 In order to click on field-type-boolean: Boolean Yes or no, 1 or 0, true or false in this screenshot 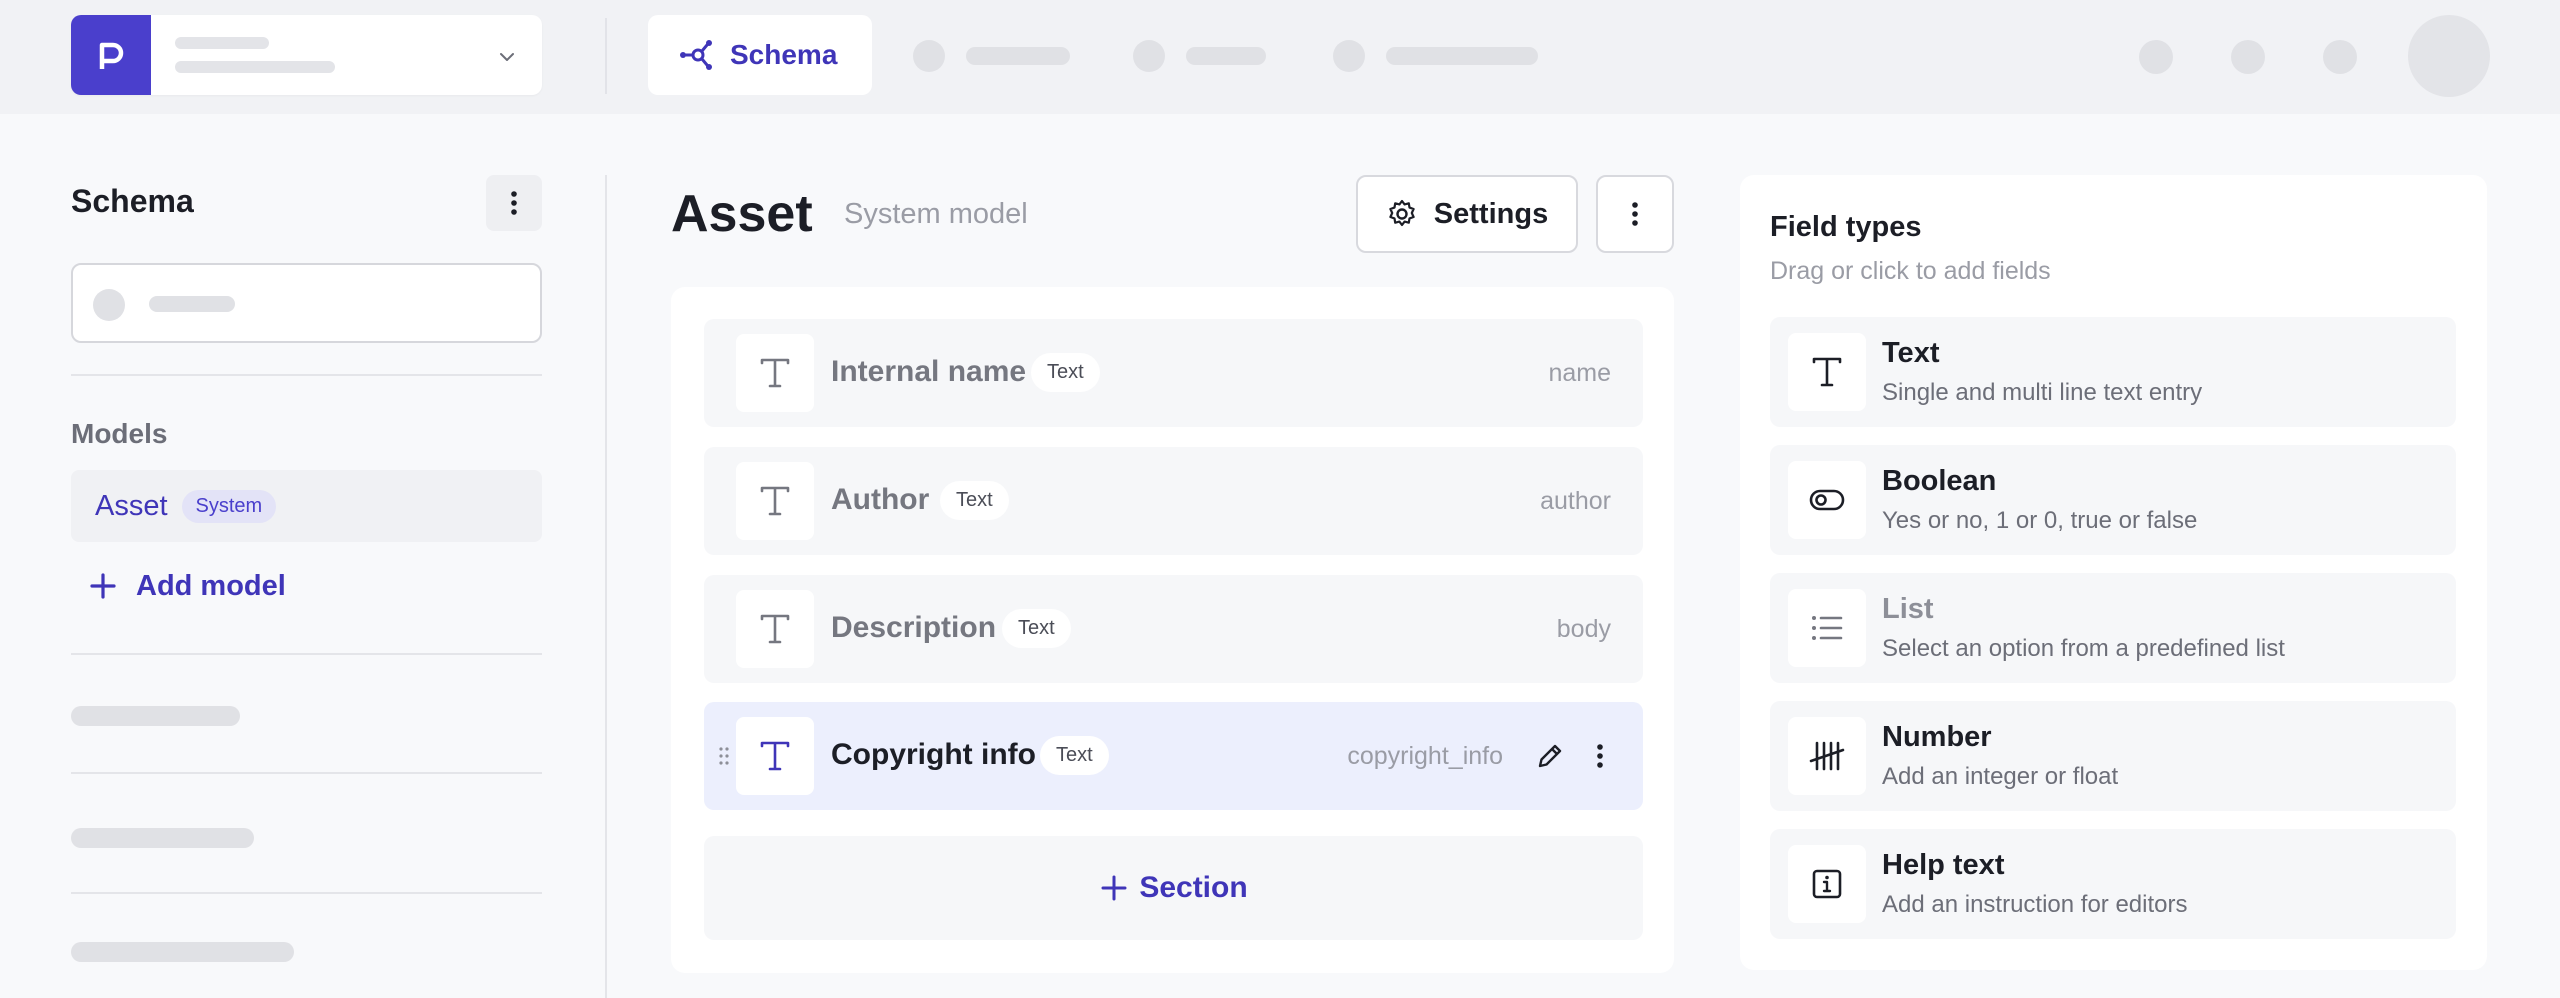, I will do `click(2113, 500)`.